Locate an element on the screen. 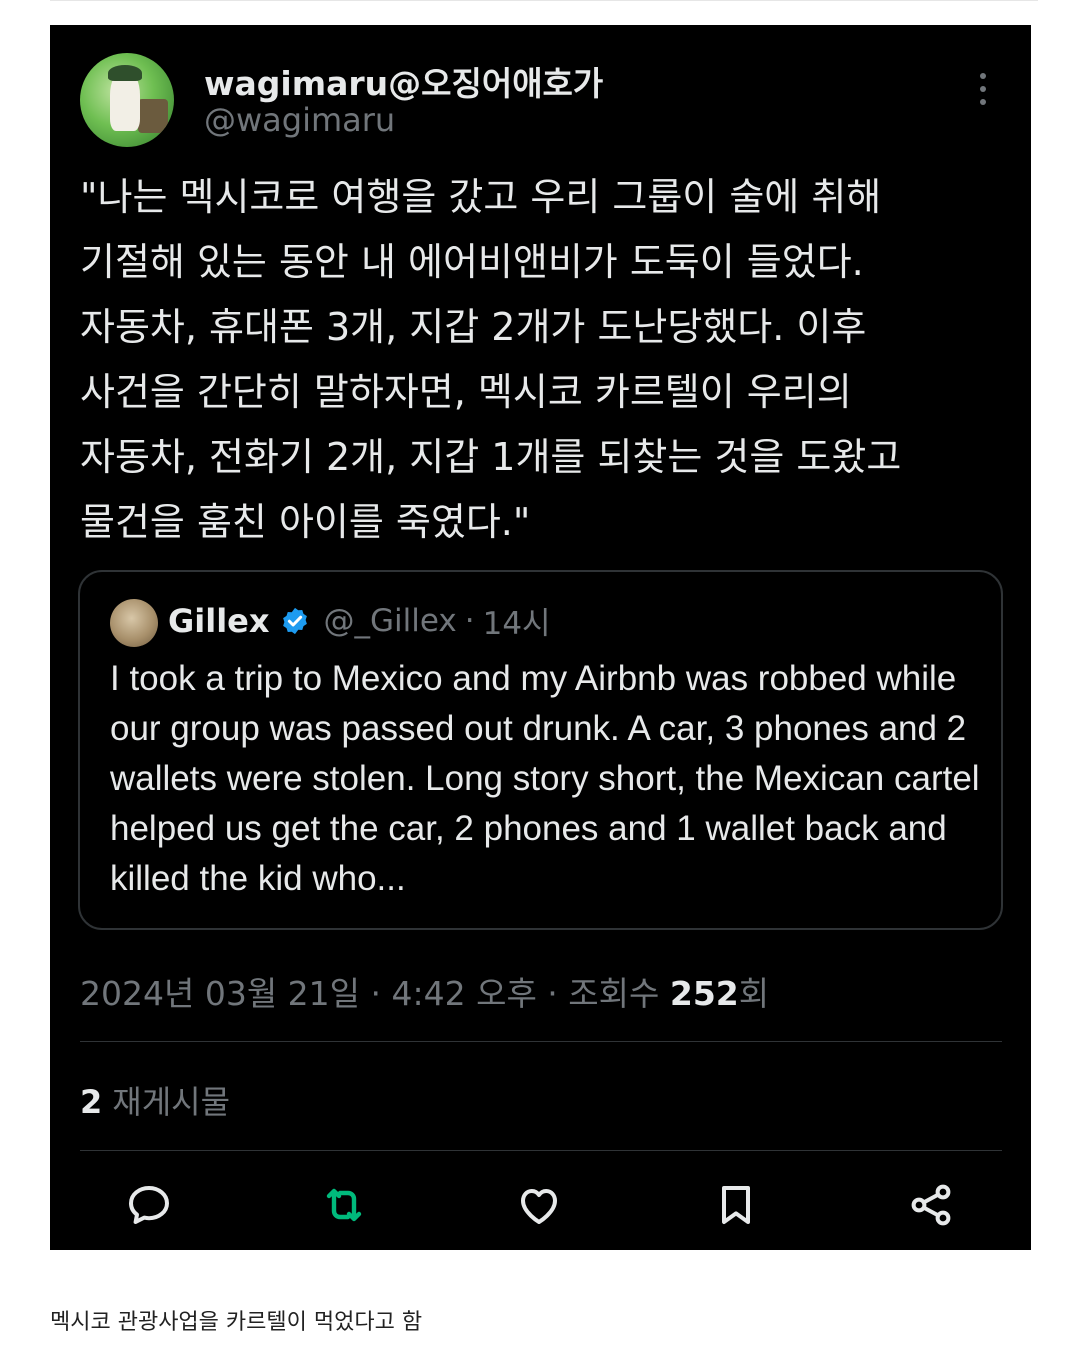  reposts-link: 2 재게시물 is located at coordinates (155, 1100).